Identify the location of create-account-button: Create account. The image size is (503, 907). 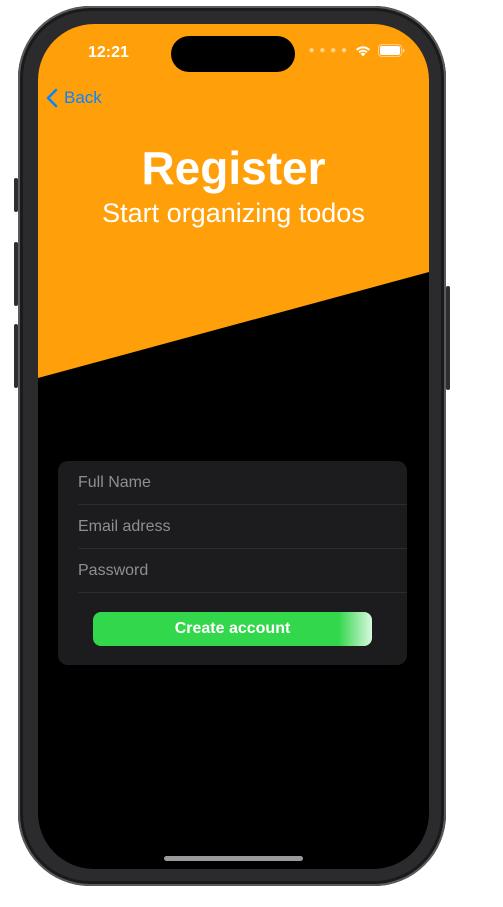
(232, 629).